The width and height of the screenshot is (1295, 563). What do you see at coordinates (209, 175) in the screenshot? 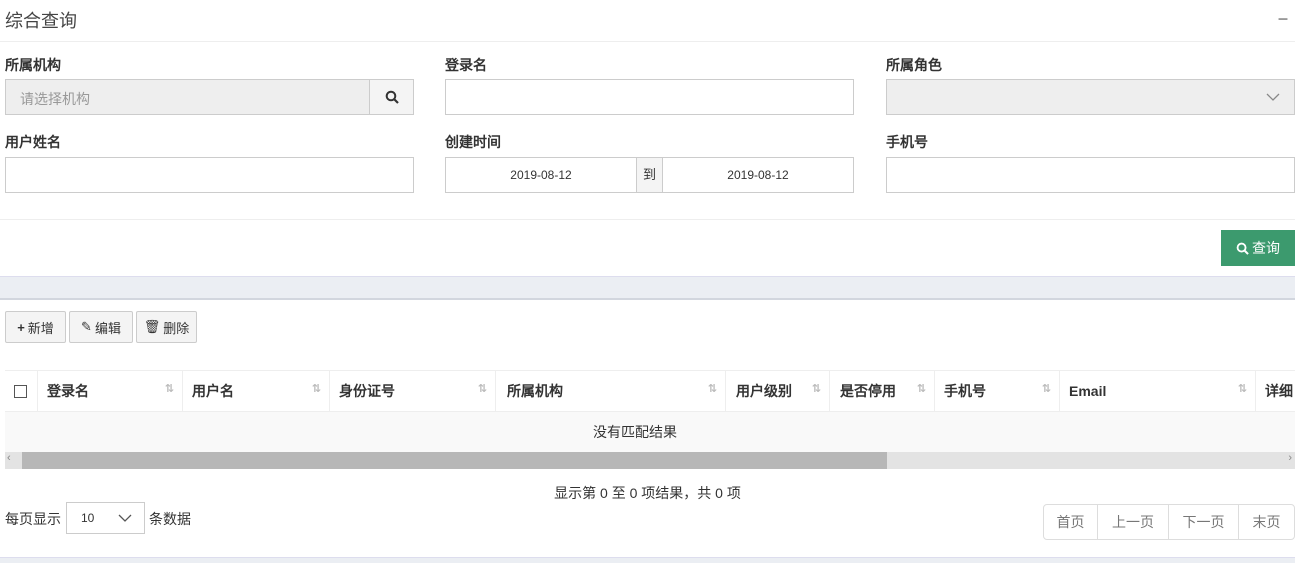
I see `realname-input` at bounding box center [209, 175].